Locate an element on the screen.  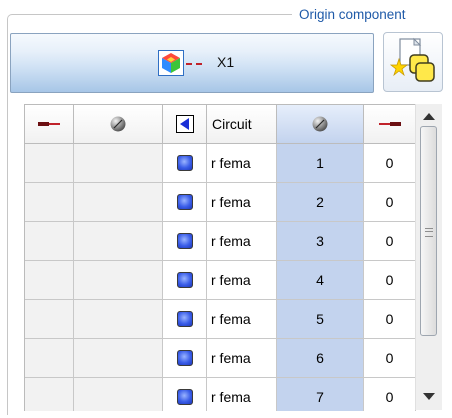
arrow-left-icon is located at coordinates (184, 124).